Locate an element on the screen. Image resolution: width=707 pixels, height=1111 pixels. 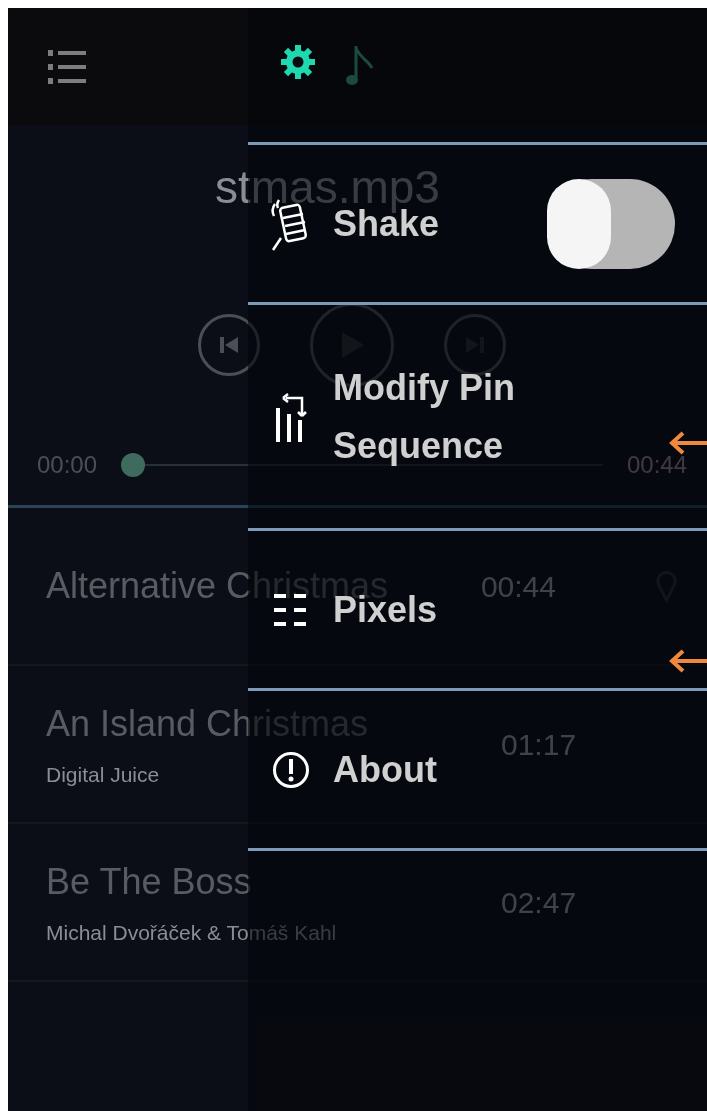
elapsed-time: 00:00 is located at coordinates (67, 465).